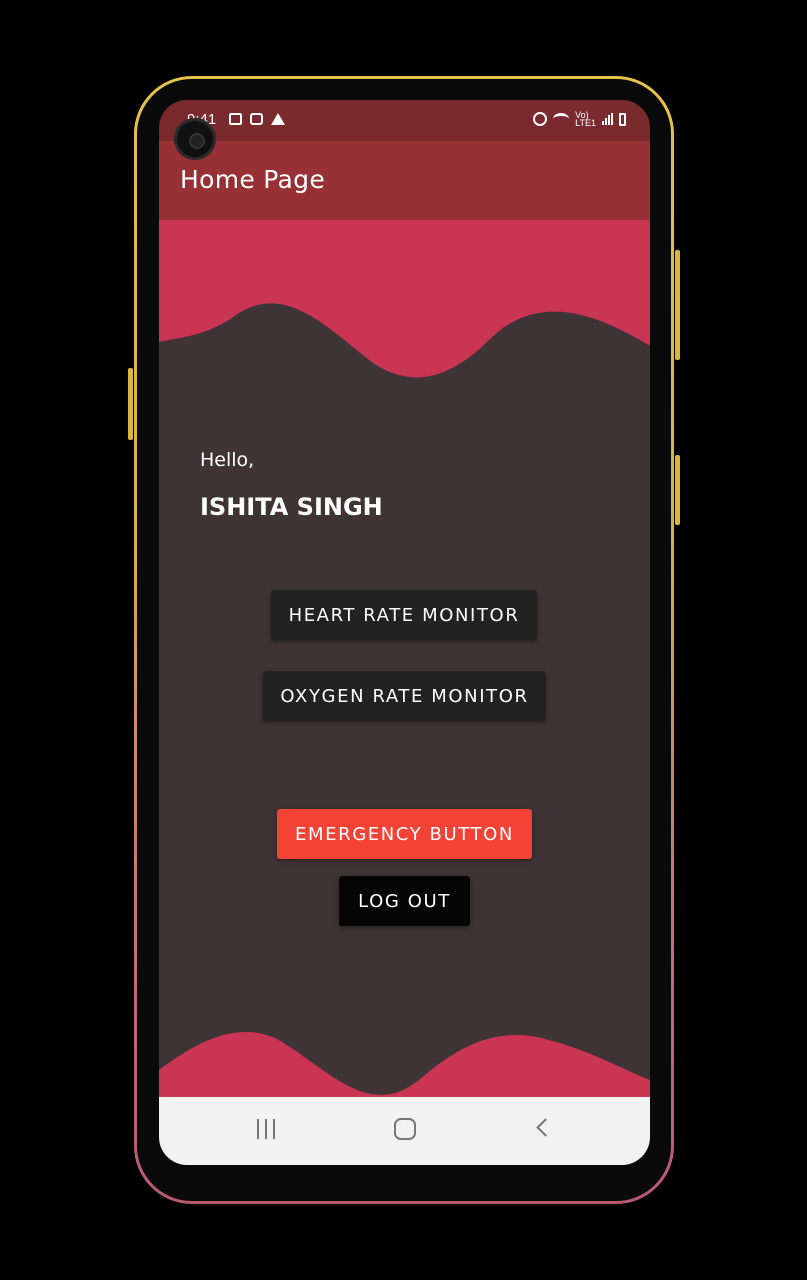  I want to click on system-nav-bar, so click(404, 1131).